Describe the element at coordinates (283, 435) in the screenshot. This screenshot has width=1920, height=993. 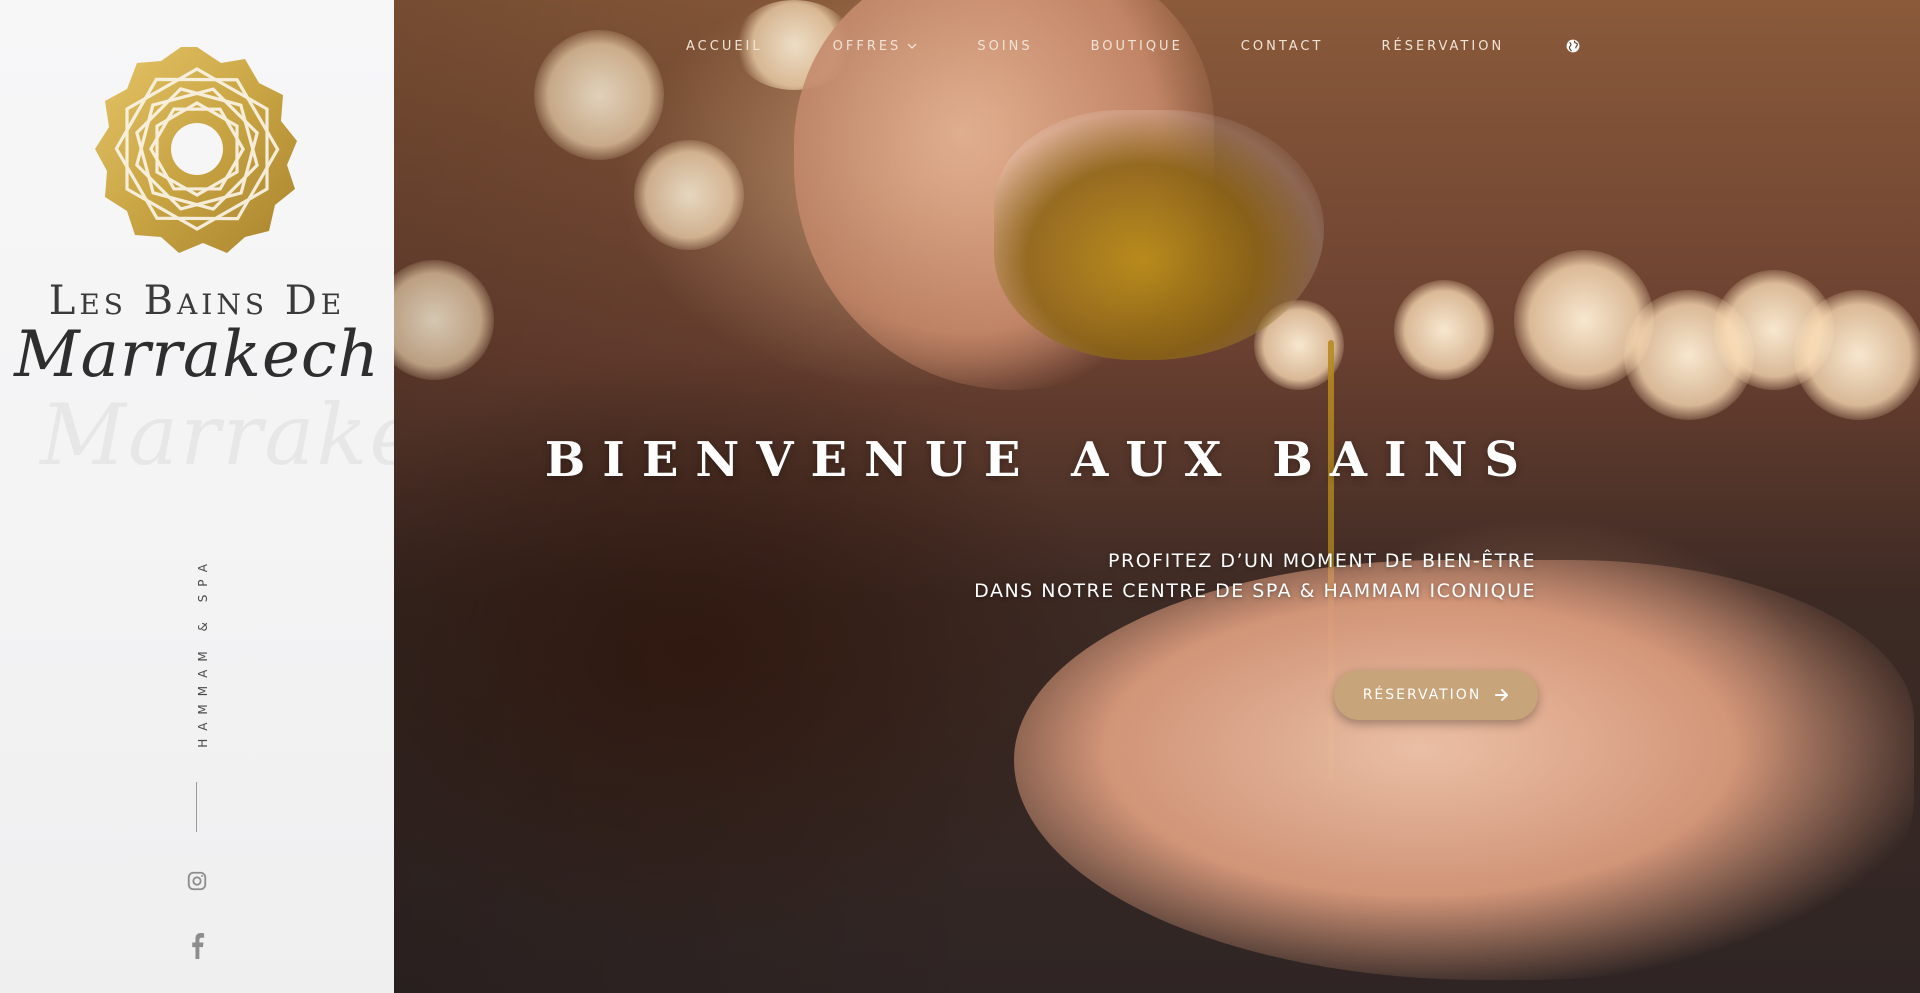
I see `brand-name-watermark: Marrakech` at that location.